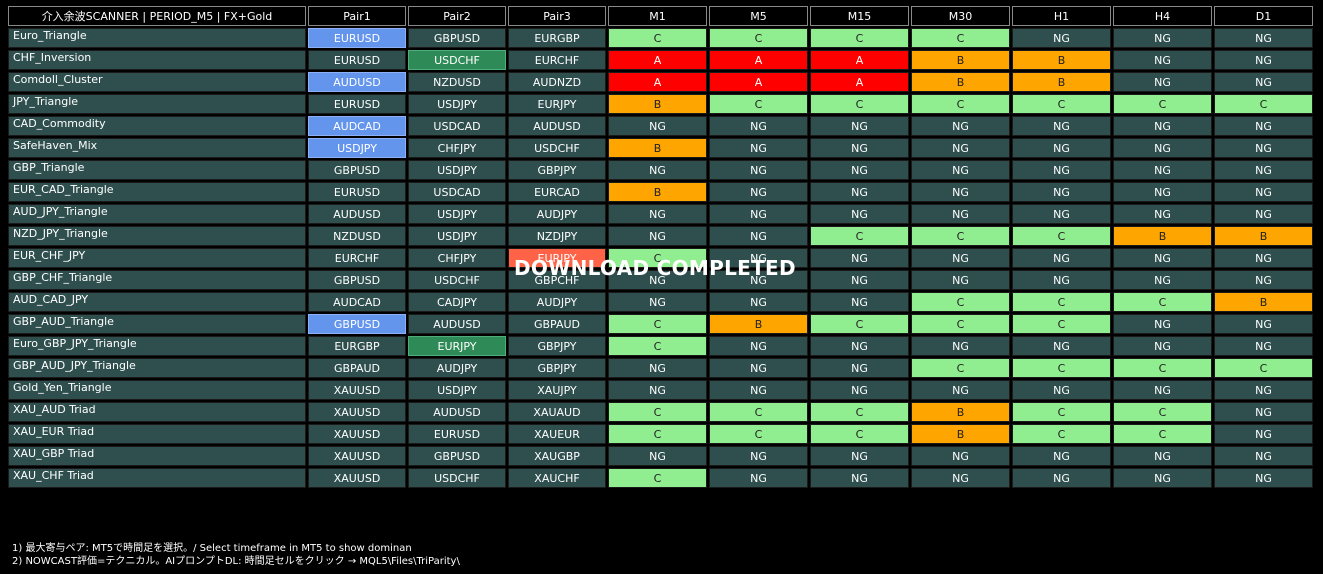  Describe the element at coordinates (357, 302) in the screenshot. I see `pair-cell: AUDCAD` at that location.